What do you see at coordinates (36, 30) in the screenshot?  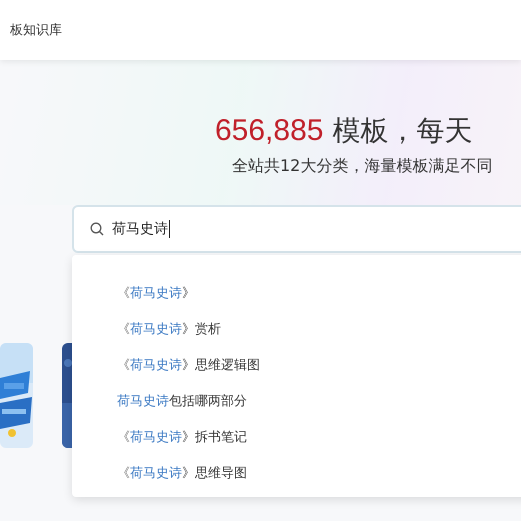 I see `site-title: 板知识库` at bounding box center [36, 30].